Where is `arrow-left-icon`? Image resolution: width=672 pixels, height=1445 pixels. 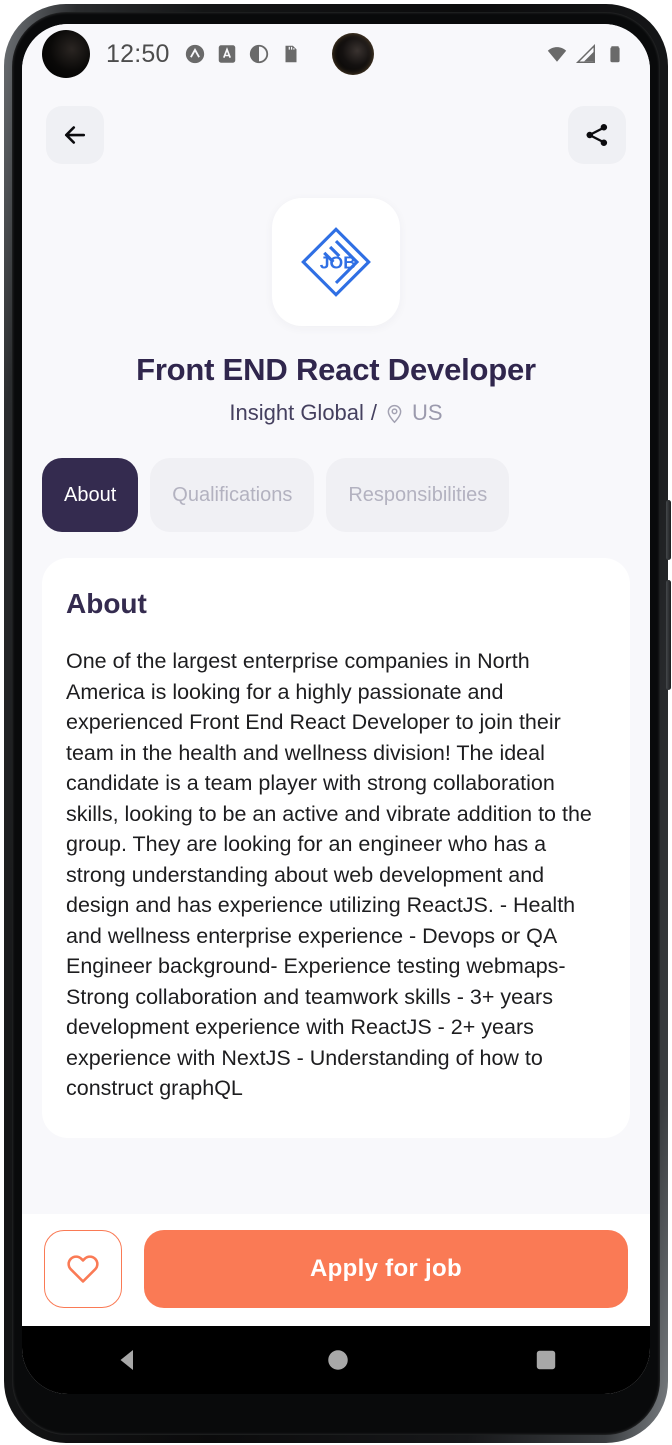 arrow-left-icon is located at coordinates (75, 135).